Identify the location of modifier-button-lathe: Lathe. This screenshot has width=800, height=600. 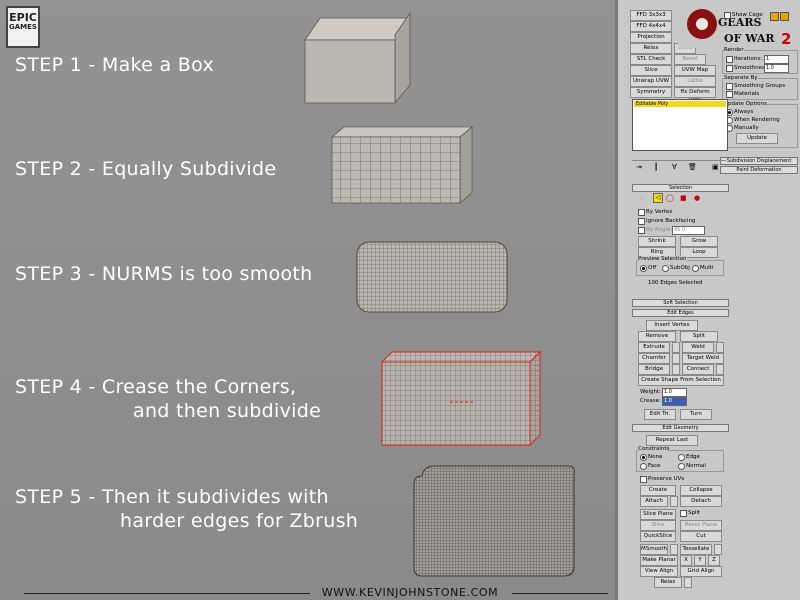
(695, 81).